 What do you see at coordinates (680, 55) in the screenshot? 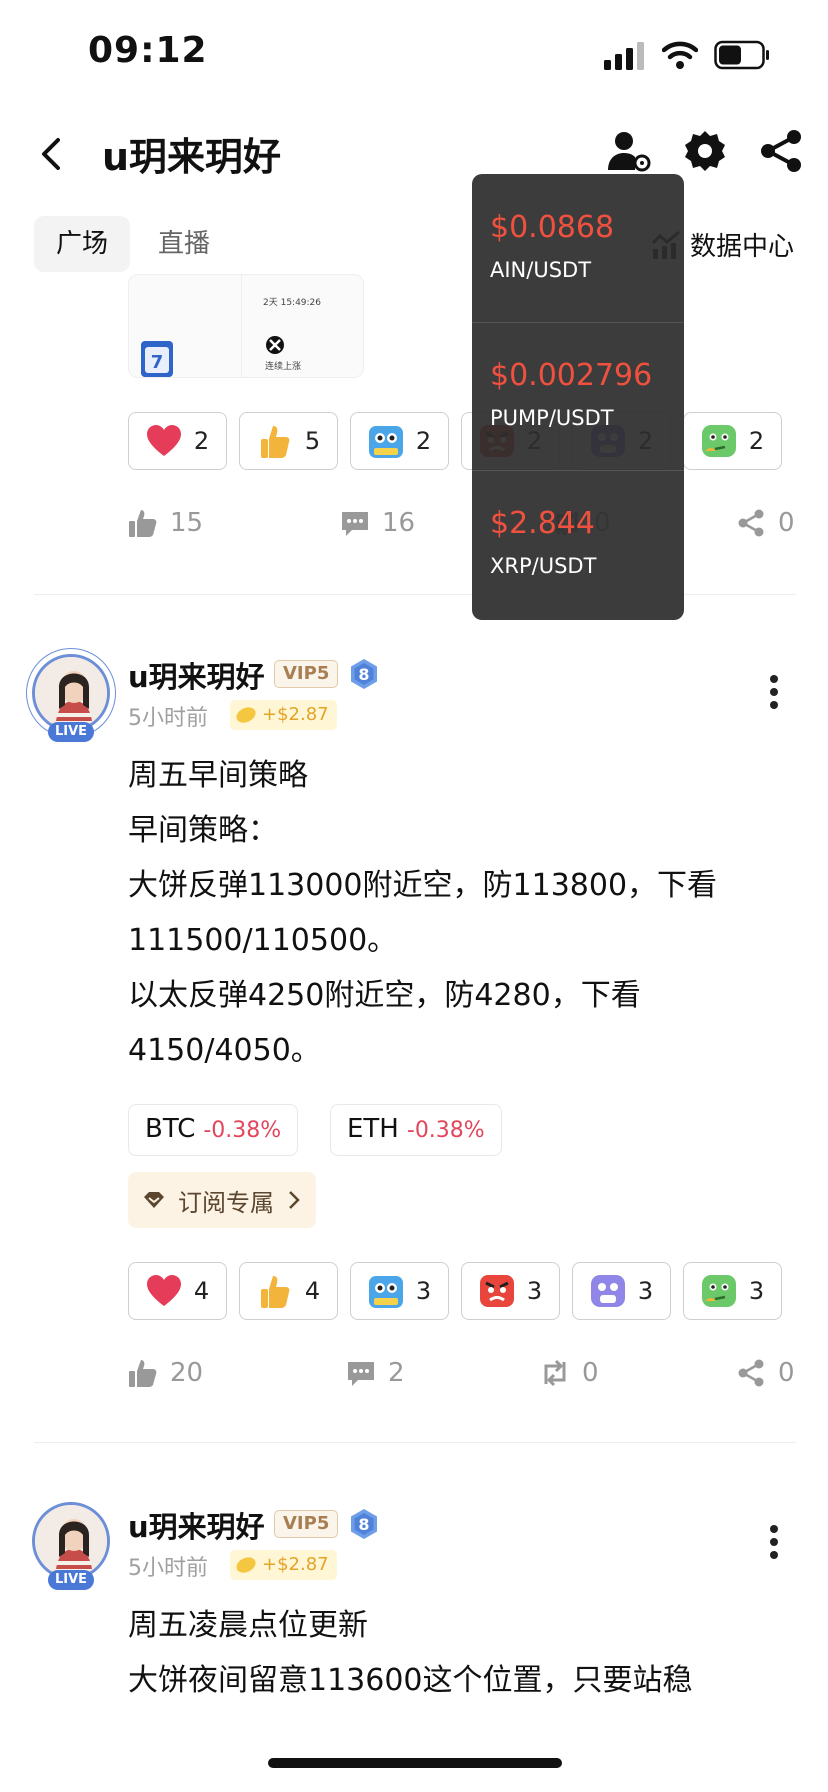
I see `wifi-icon` at bounding box center [680, 55].